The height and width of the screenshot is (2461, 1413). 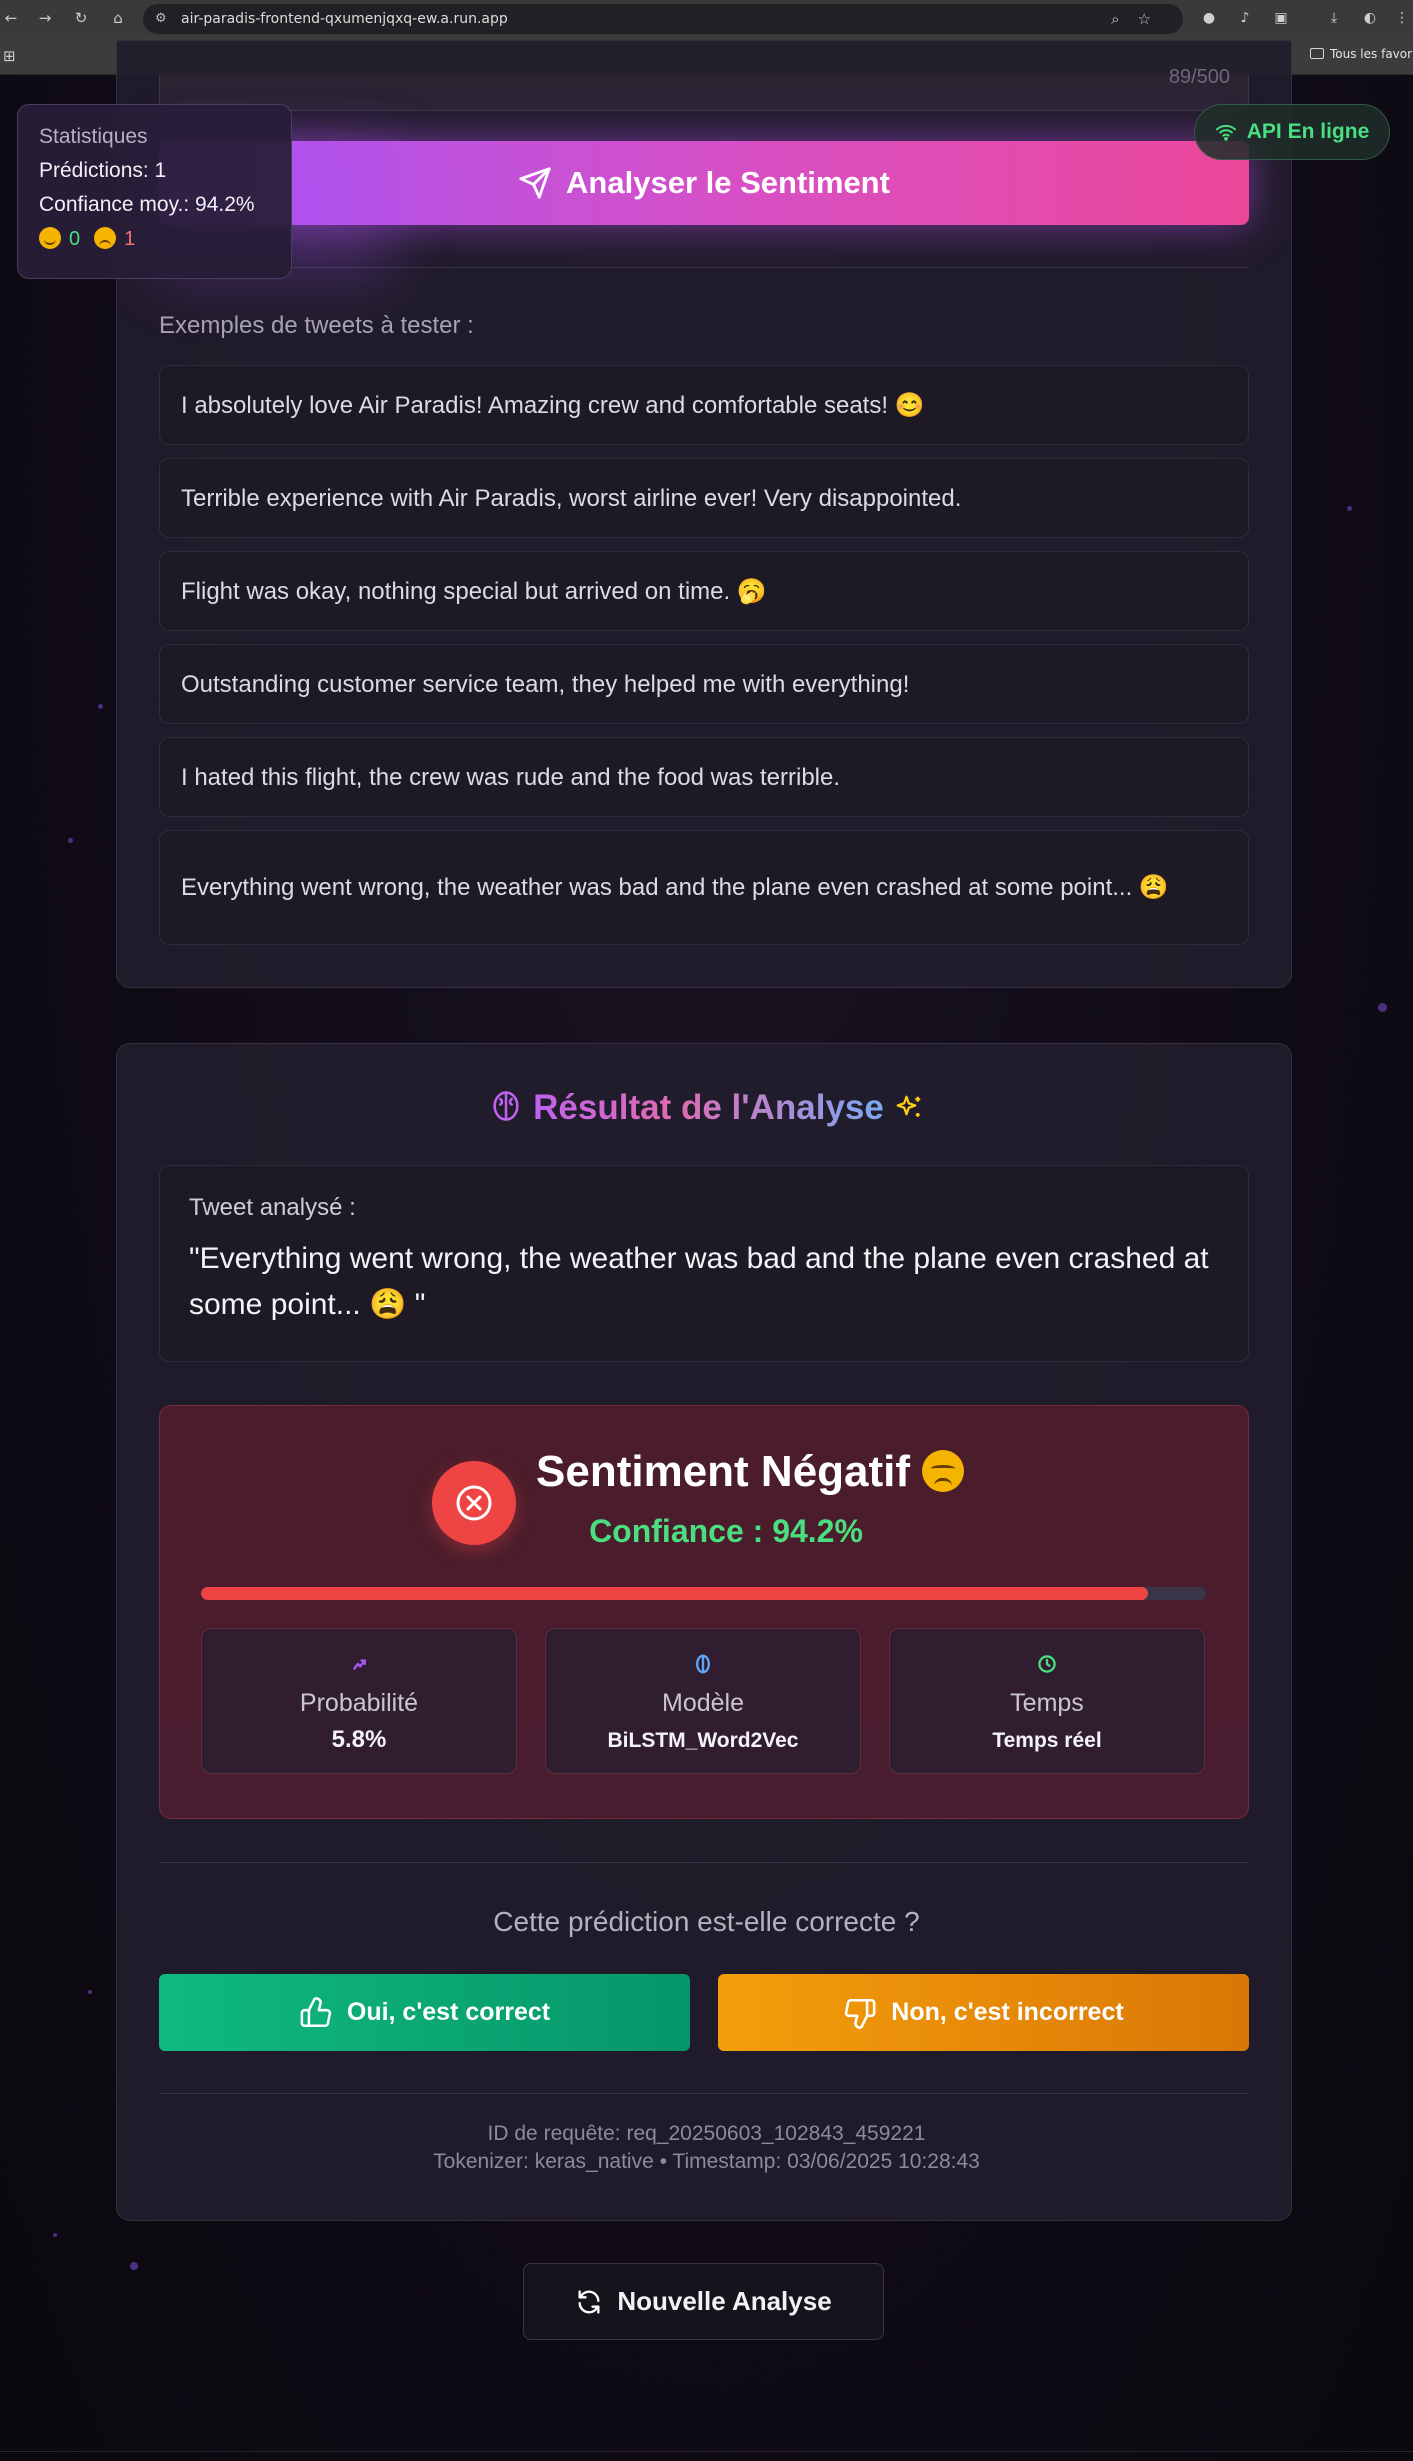 What do you see at coordinates (1281, 18) in the screenshot?
I see `extensions-puzzle-icon: ▣` at bounding box center [1281, 18].